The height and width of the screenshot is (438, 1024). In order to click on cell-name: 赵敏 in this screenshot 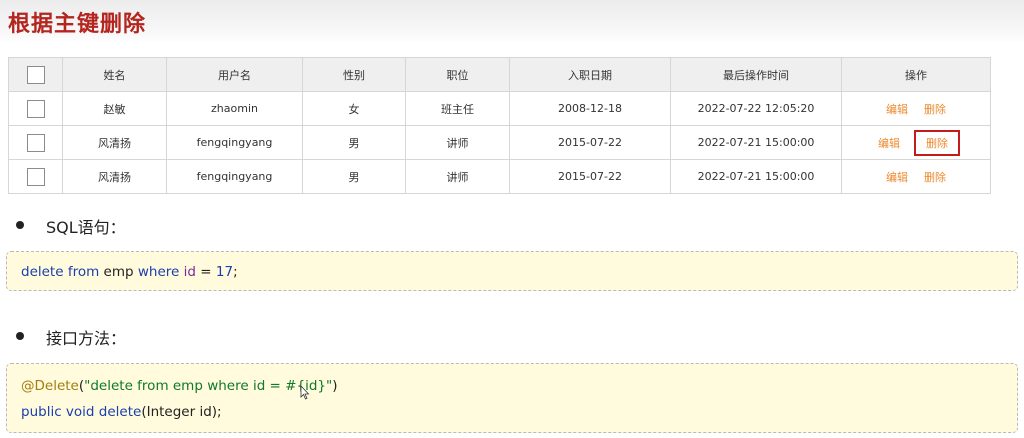, I will do `click(114, 108)`.